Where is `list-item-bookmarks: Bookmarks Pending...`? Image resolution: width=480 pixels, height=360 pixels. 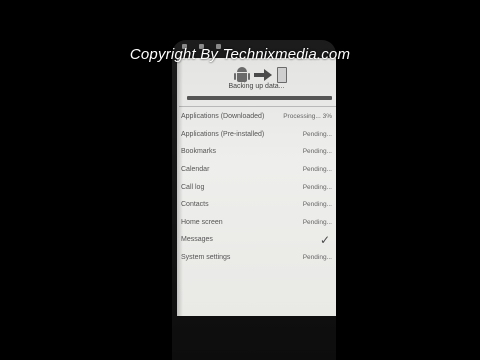
list-item-bookmarks: Bookmarks Pending... is located at coordinates (256, 152).